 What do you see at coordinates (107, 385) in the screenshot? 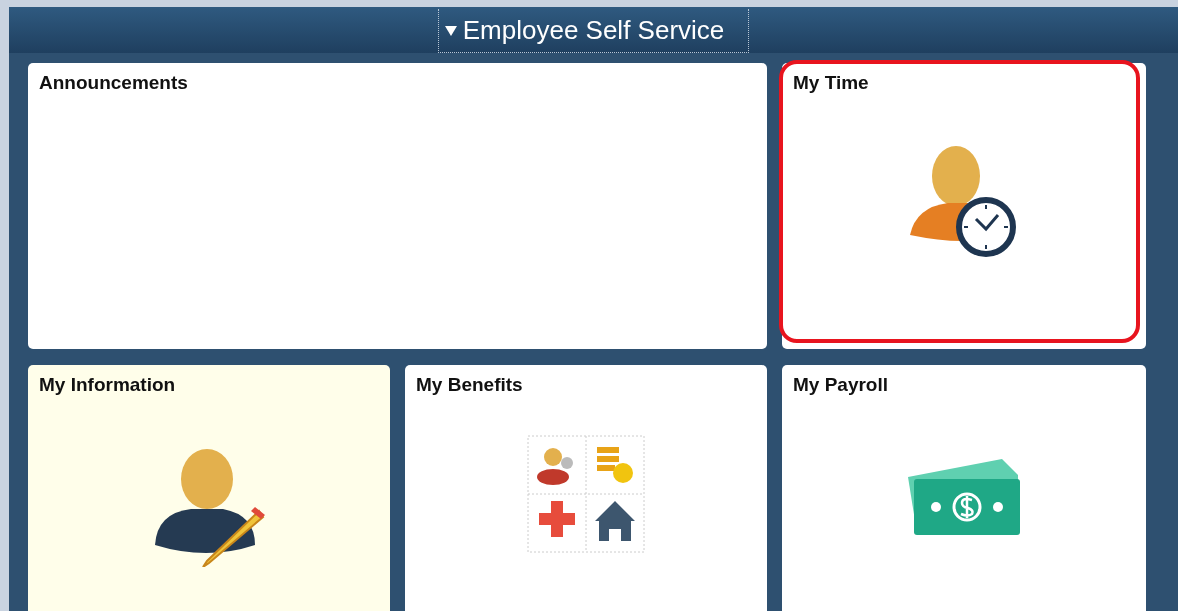
I see `tile-title: My Information` at bounding box center [107, 385].